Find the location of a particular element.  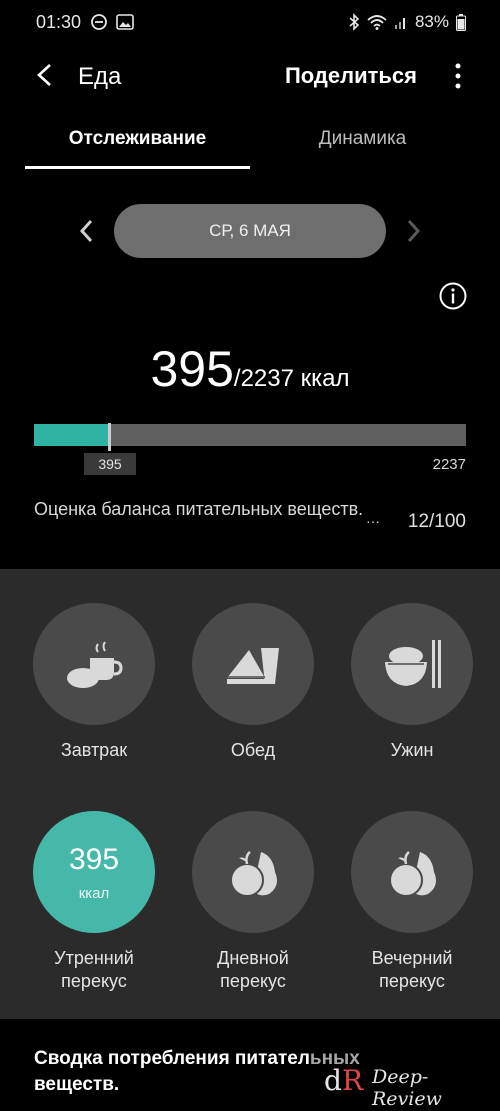

meal-morning-snack: 395 ккал Утренний перекус is located at coordinates (94, 902).